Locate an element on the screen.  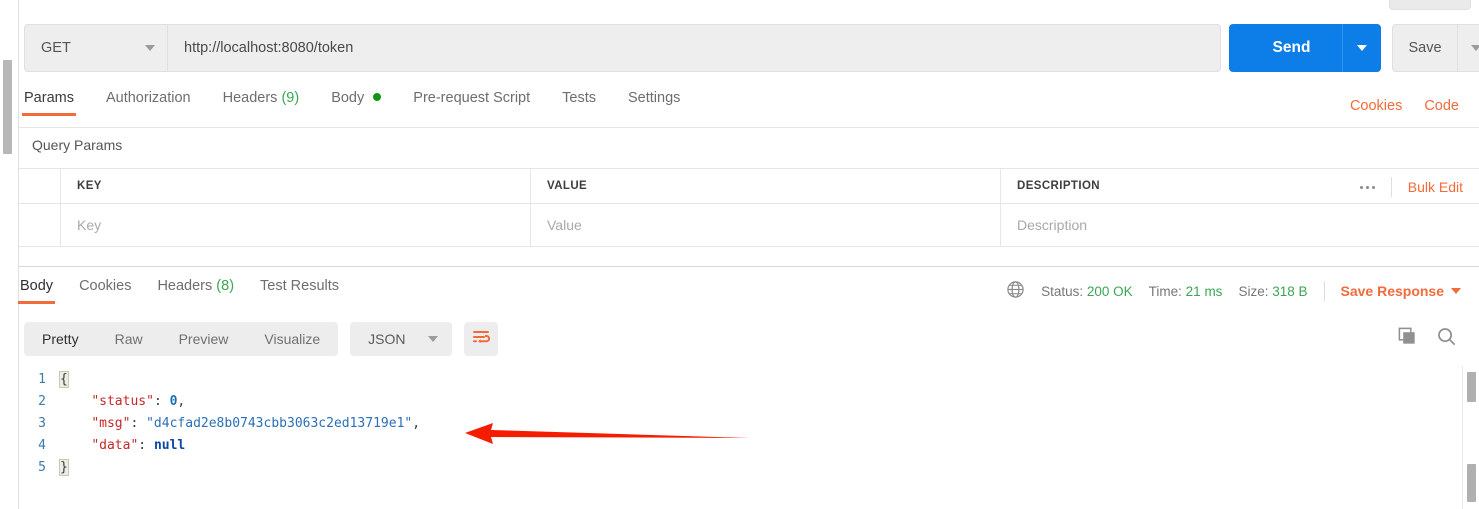
tab-pre-request-script: Pre-request Script is located at coordinates (471, 103).